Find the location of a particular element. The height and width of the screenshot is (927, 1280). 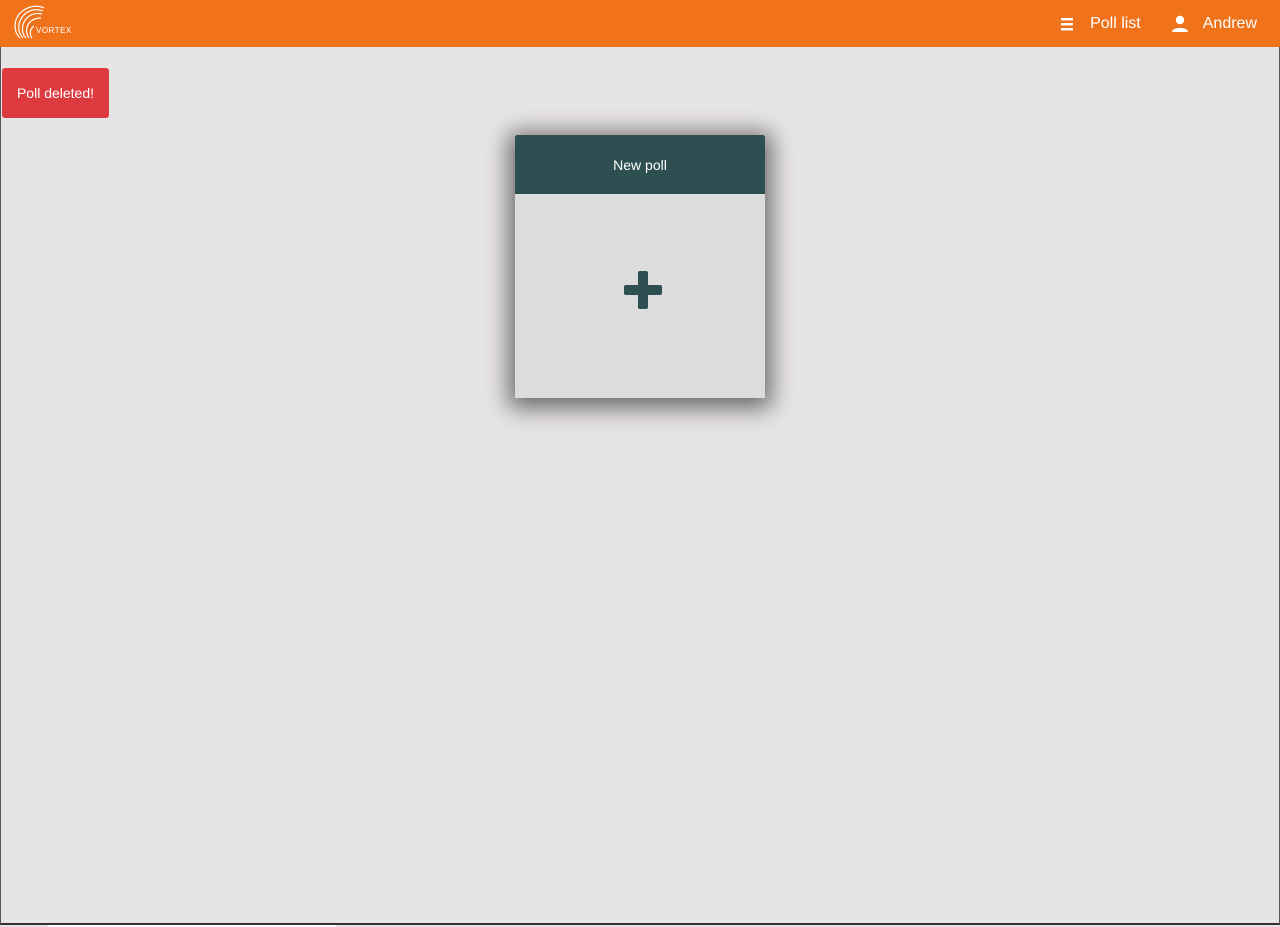

user-name: Andrew is located at coordinates (1229, 23).